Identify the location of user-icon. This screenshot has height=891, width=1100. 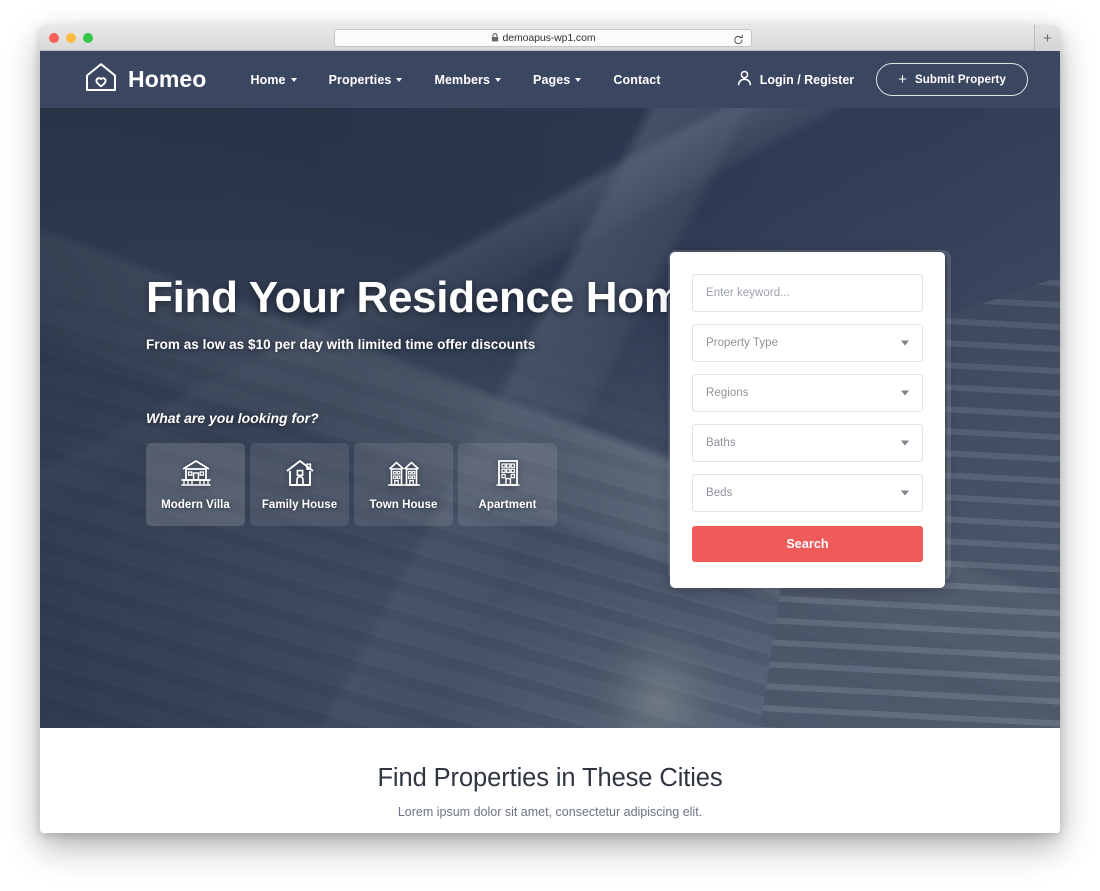
(744, 79).